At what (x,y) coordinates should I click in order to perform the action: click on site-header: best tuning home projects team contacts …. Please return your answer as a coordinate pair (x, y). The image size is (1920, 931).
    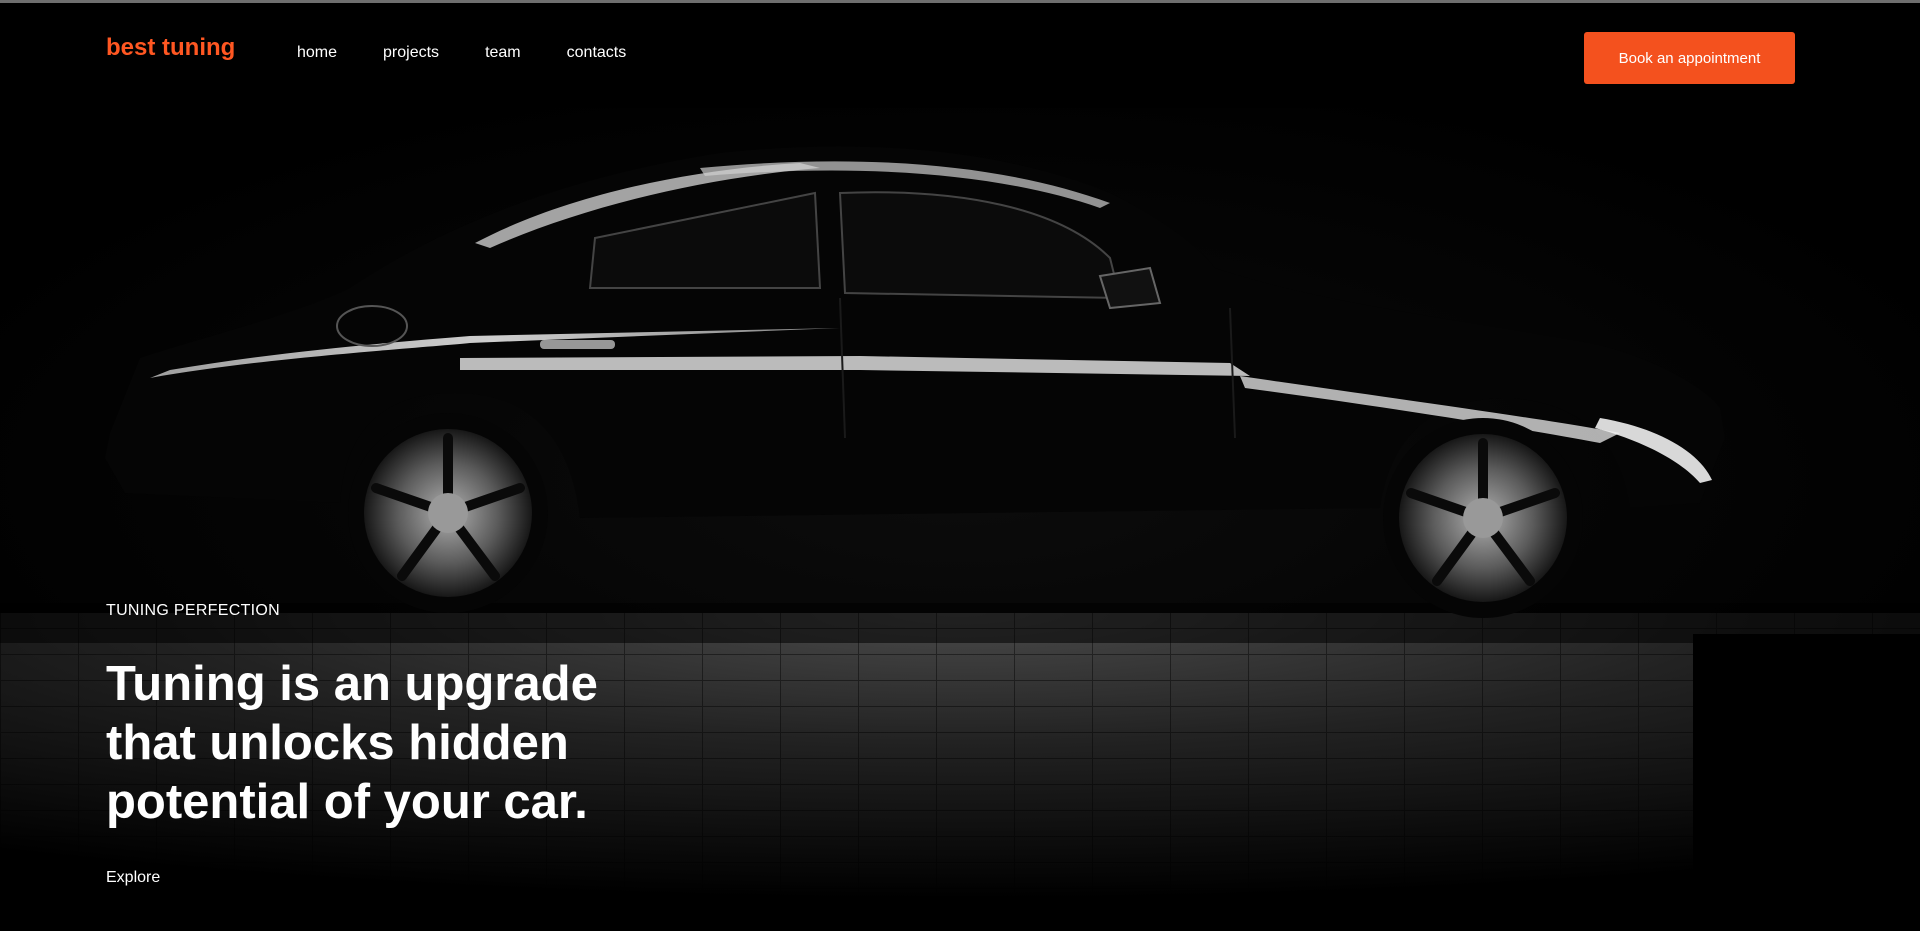
    Looking at the image, I should click on (960, 55).